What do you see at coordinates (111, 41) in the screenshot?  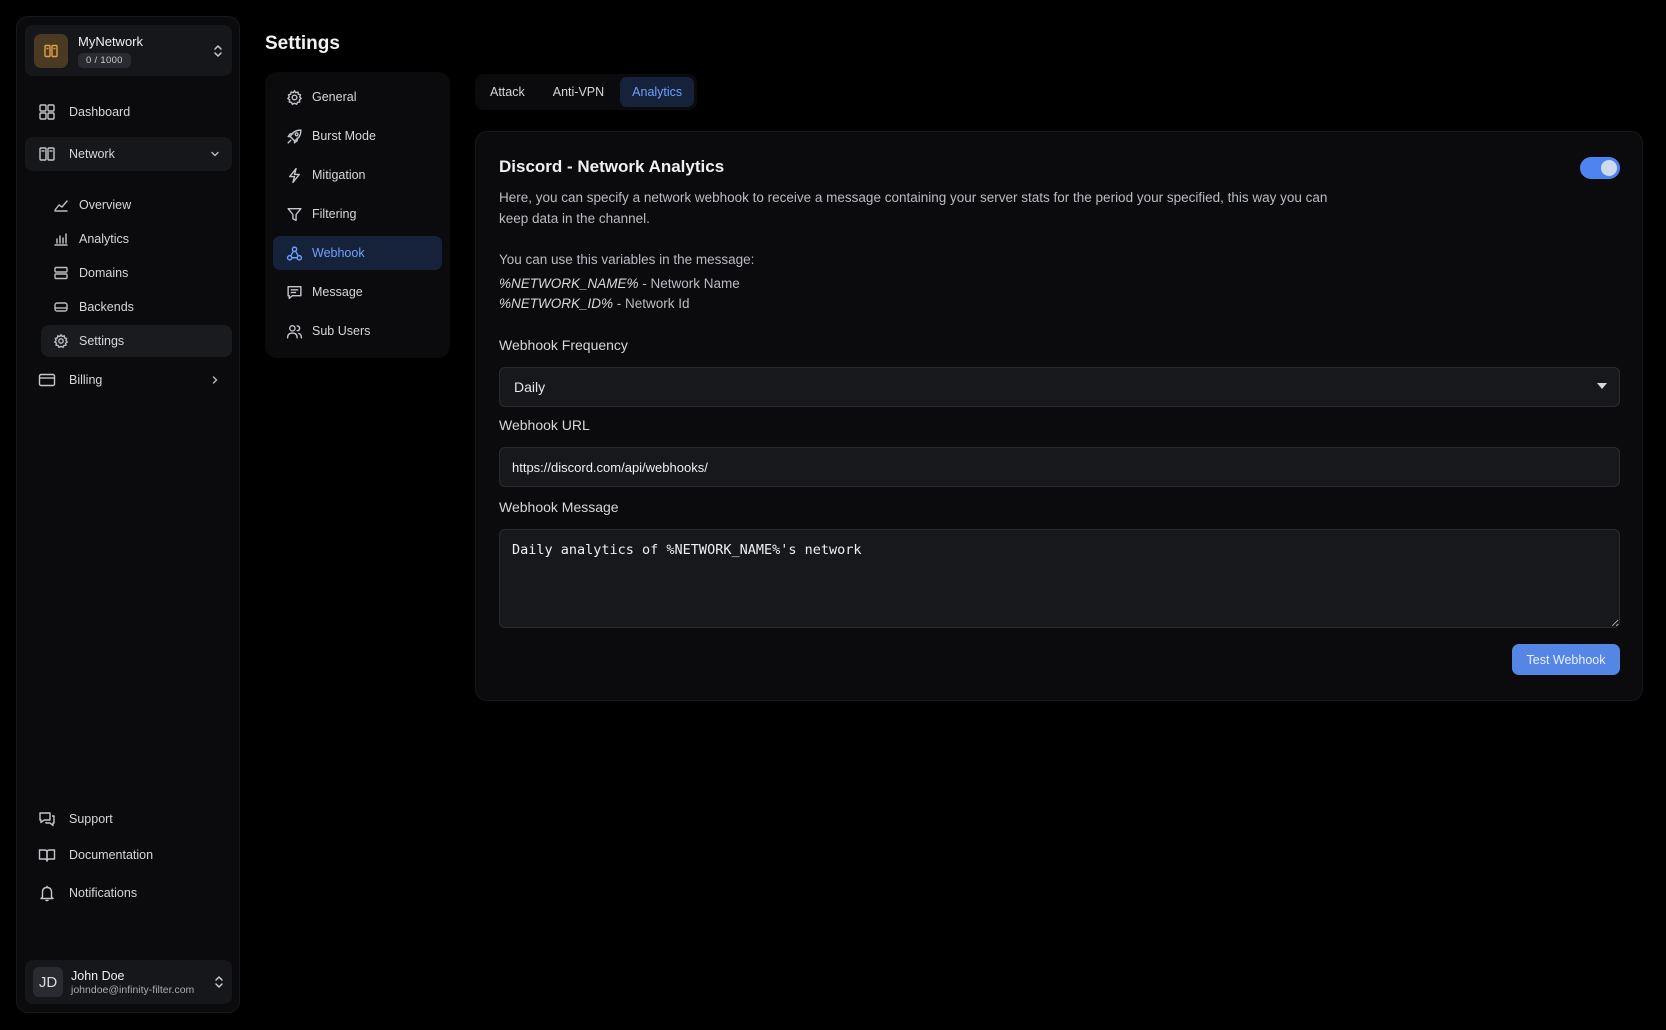 I see `network-name: MyNetwork` at bounding box center [111, 41].